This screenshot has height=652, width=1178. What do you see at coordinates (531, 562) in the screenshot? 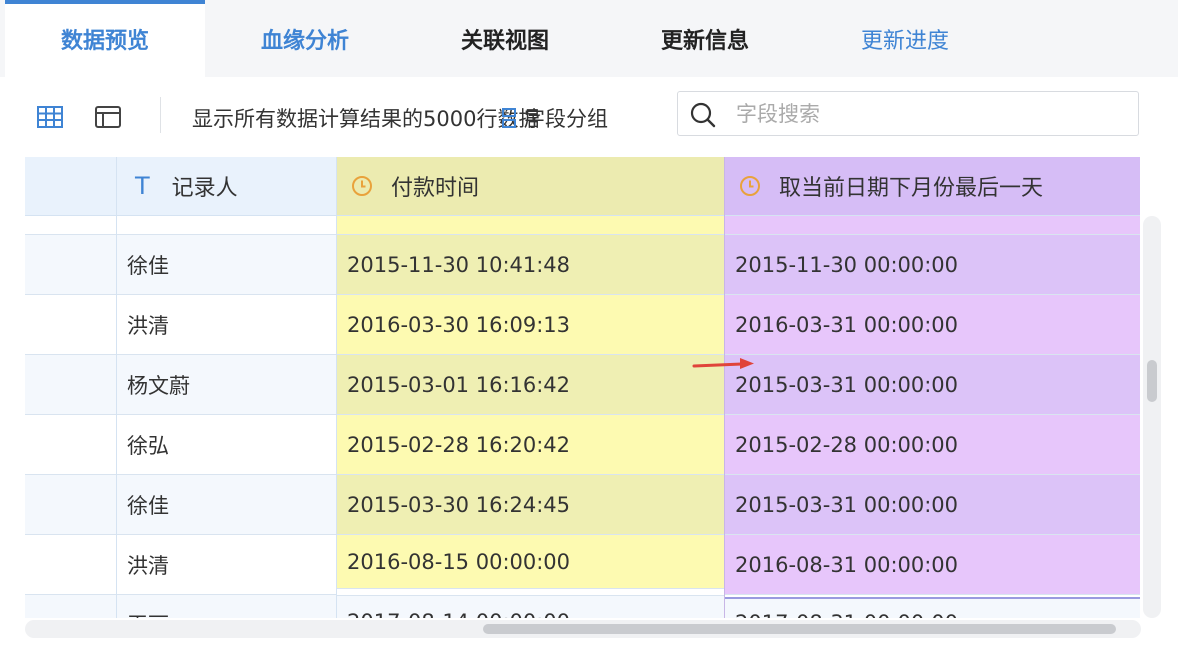
I see `table-cell: 2016-08-15 00:00:00` at bounding box center [531, 562].